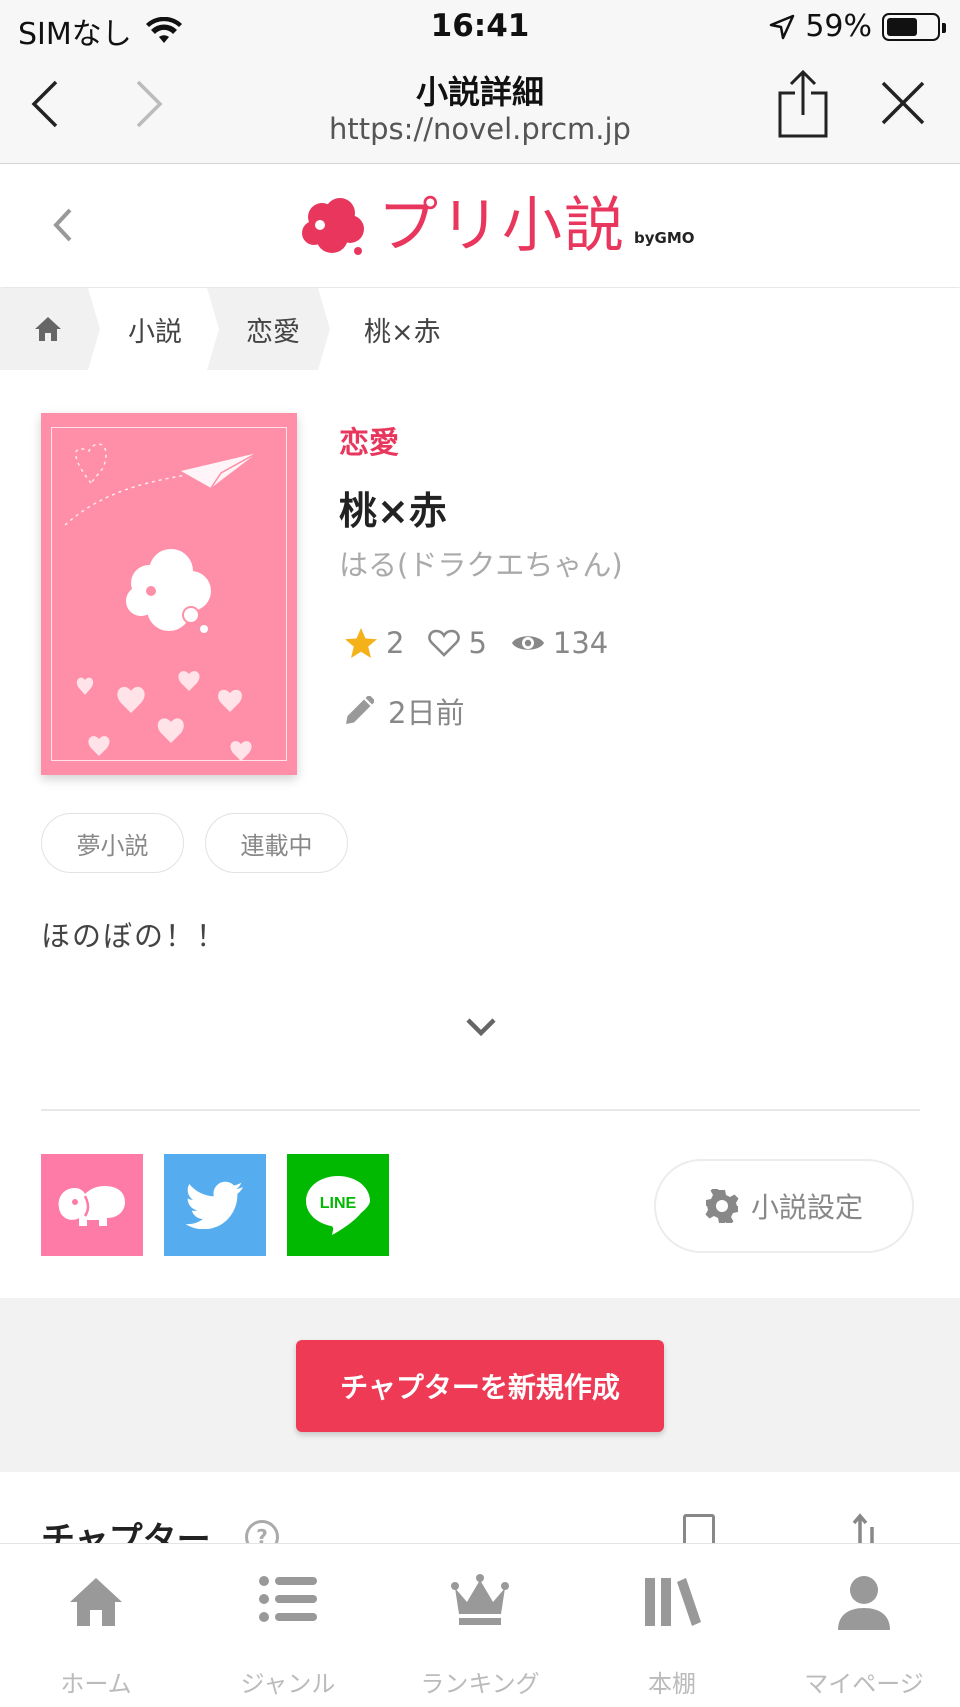 This screenshot has width=960, height=1707. I want to click on novel-title: 桃×赤, so click(393, 511).